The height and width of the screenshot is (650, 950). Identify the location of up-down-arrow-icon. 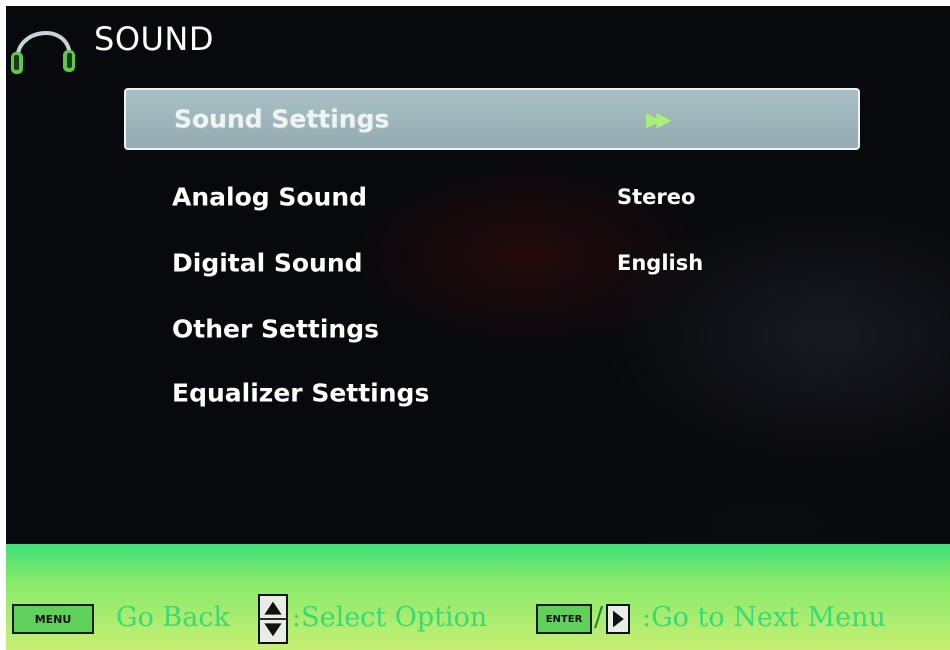
(273, 619).